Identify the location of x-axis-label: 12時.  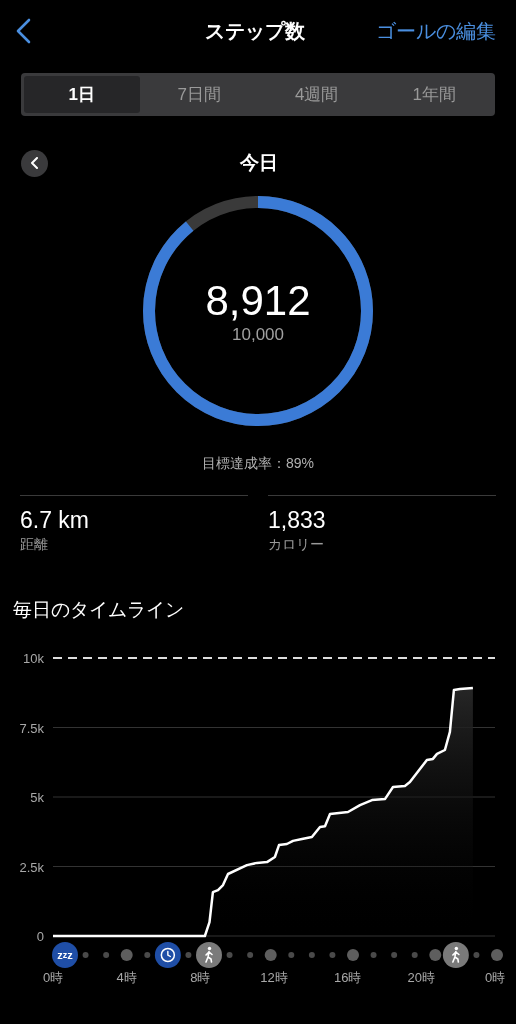
(274, 977).